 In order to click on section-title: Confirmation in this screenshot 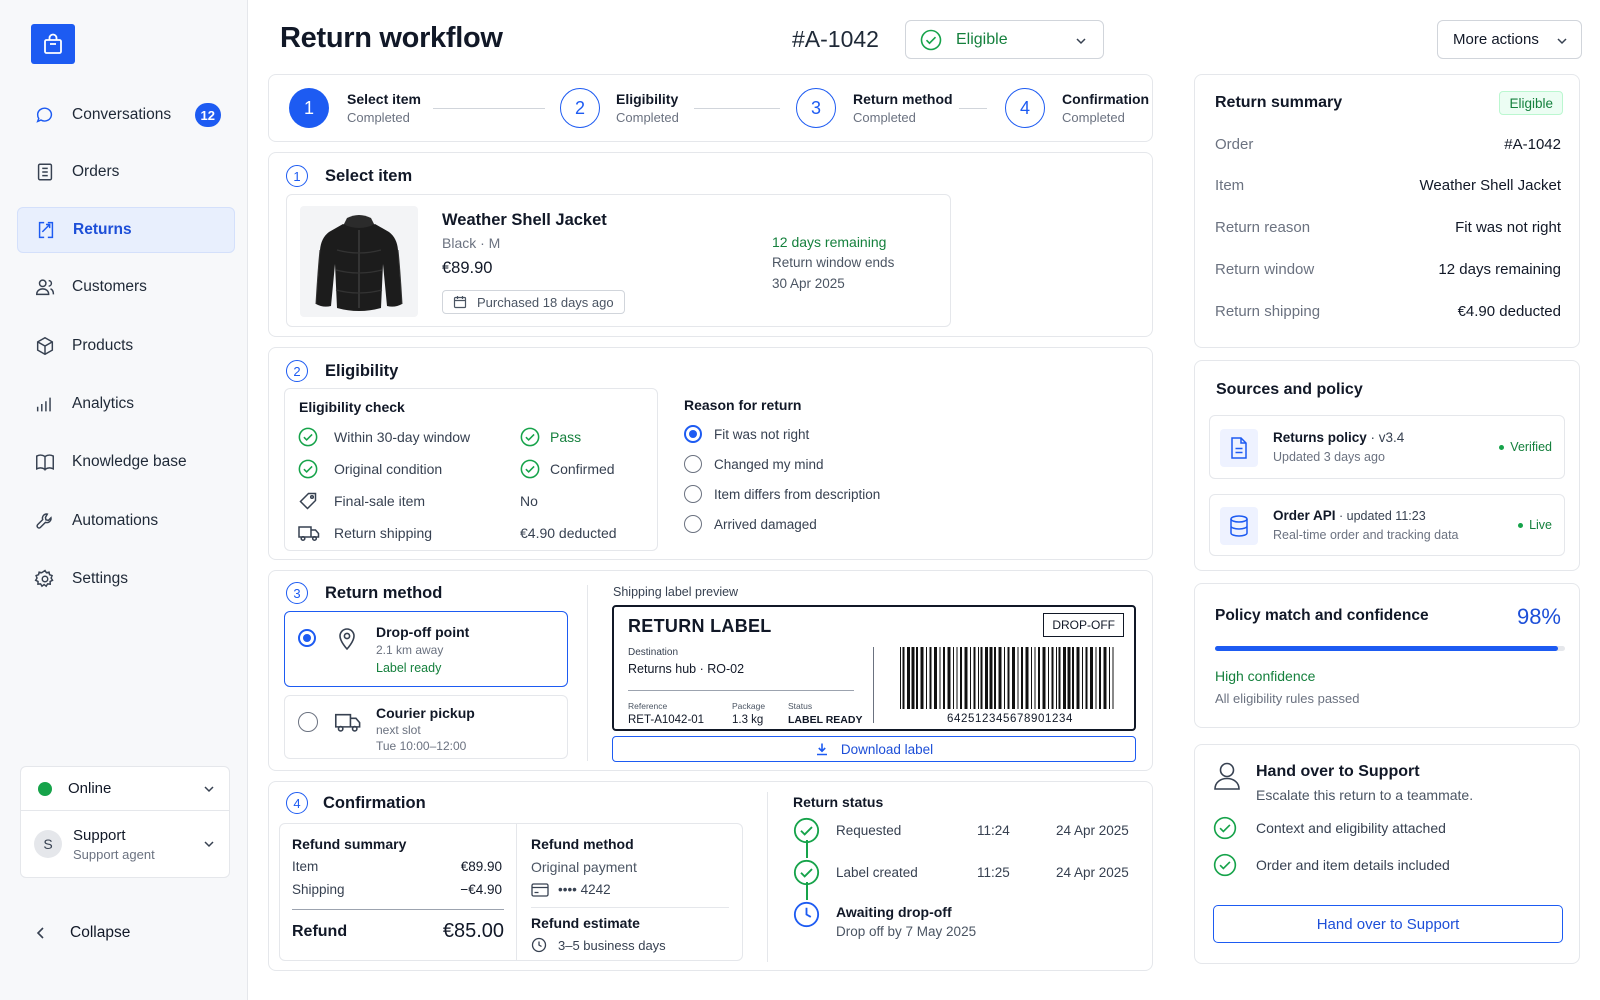, I will do `click(374, 802)`.